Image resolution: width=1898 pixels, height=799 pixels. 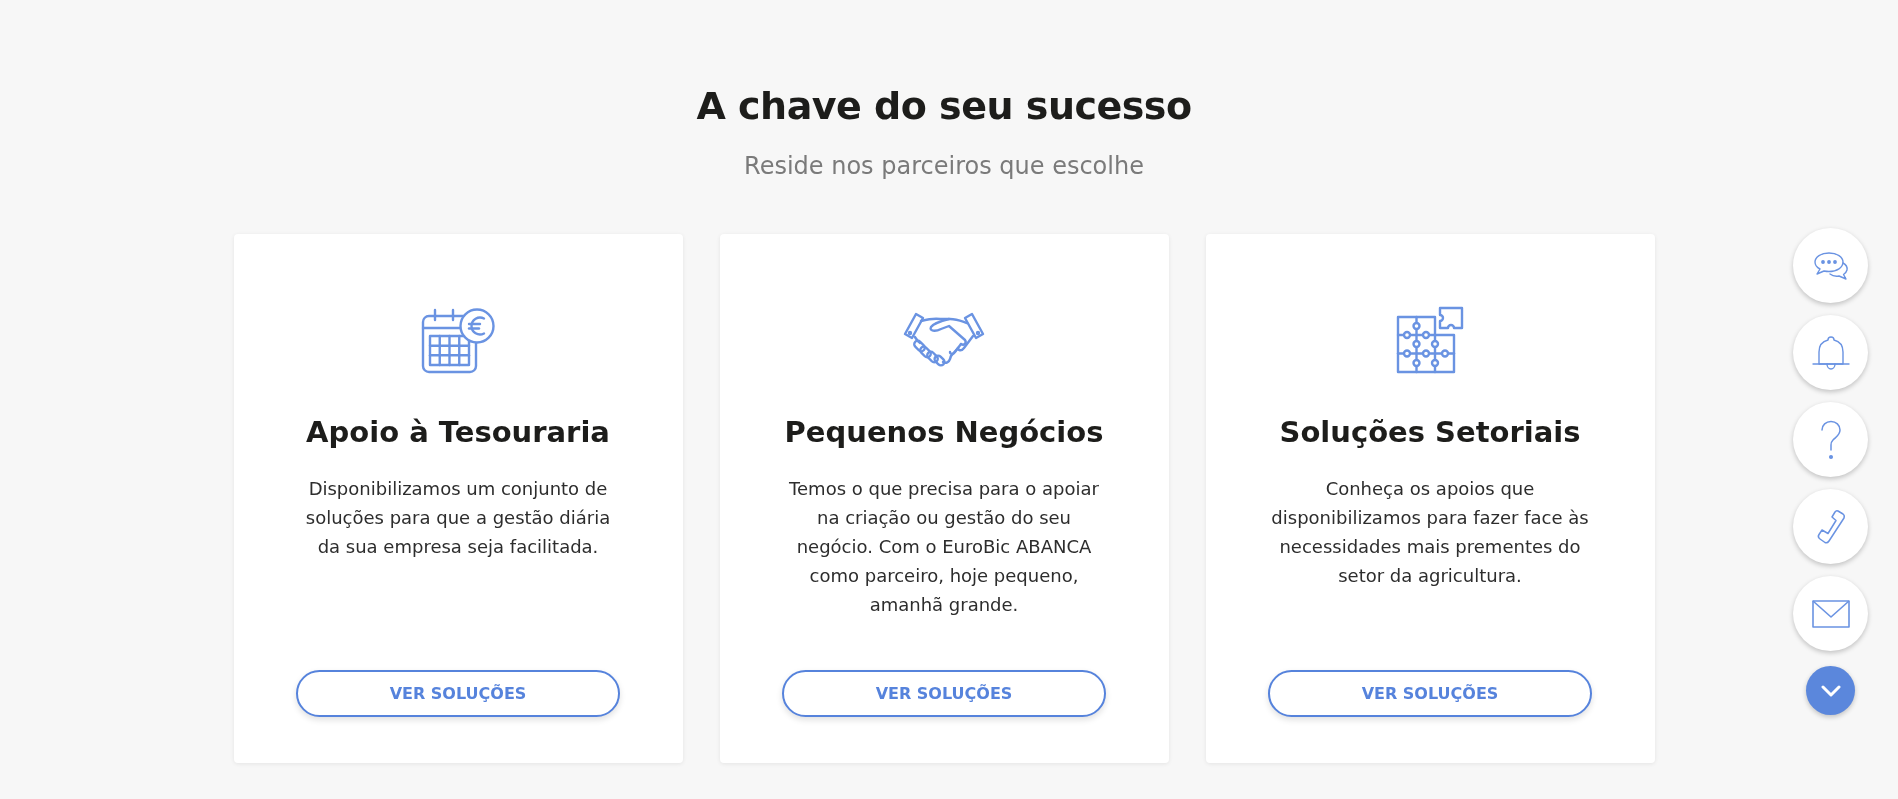 I want to click on notifications-button, so click(x=1830, y=352).